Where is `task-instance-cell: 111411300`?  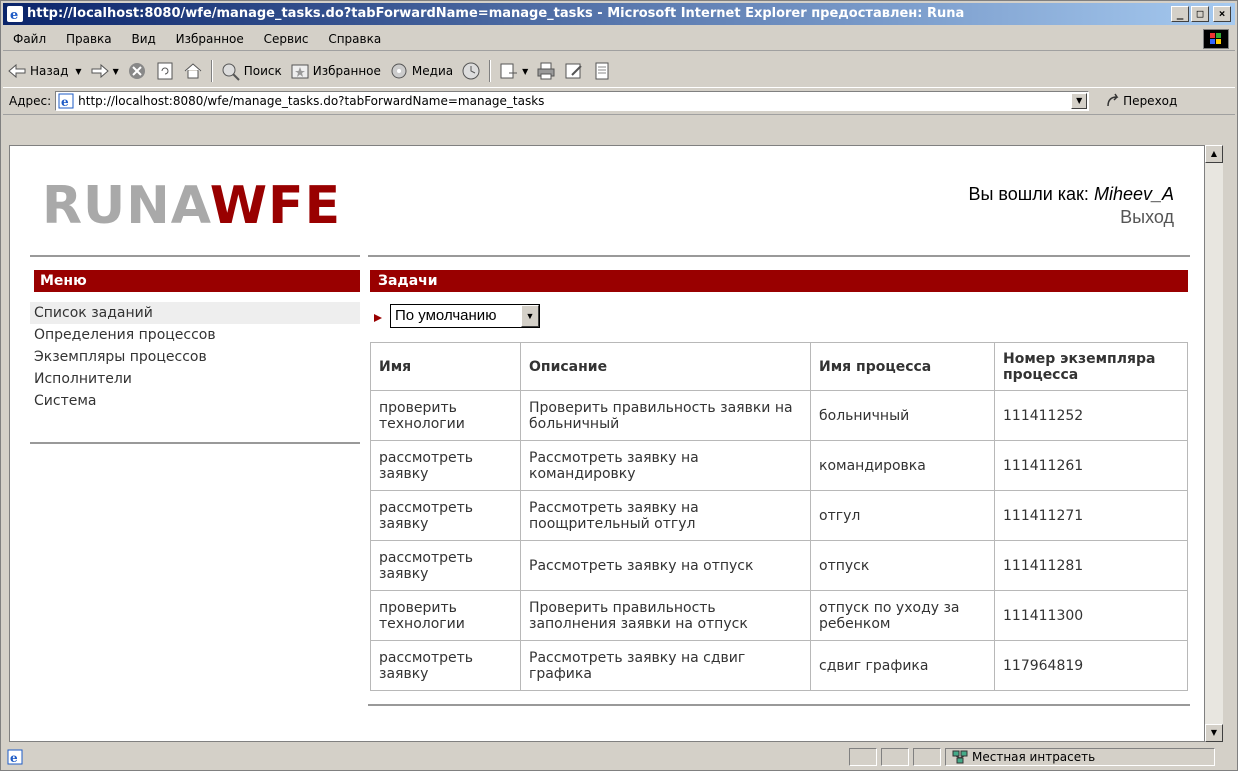 task-instance-cell: 111411300 is located at coordinates (1091, 615).